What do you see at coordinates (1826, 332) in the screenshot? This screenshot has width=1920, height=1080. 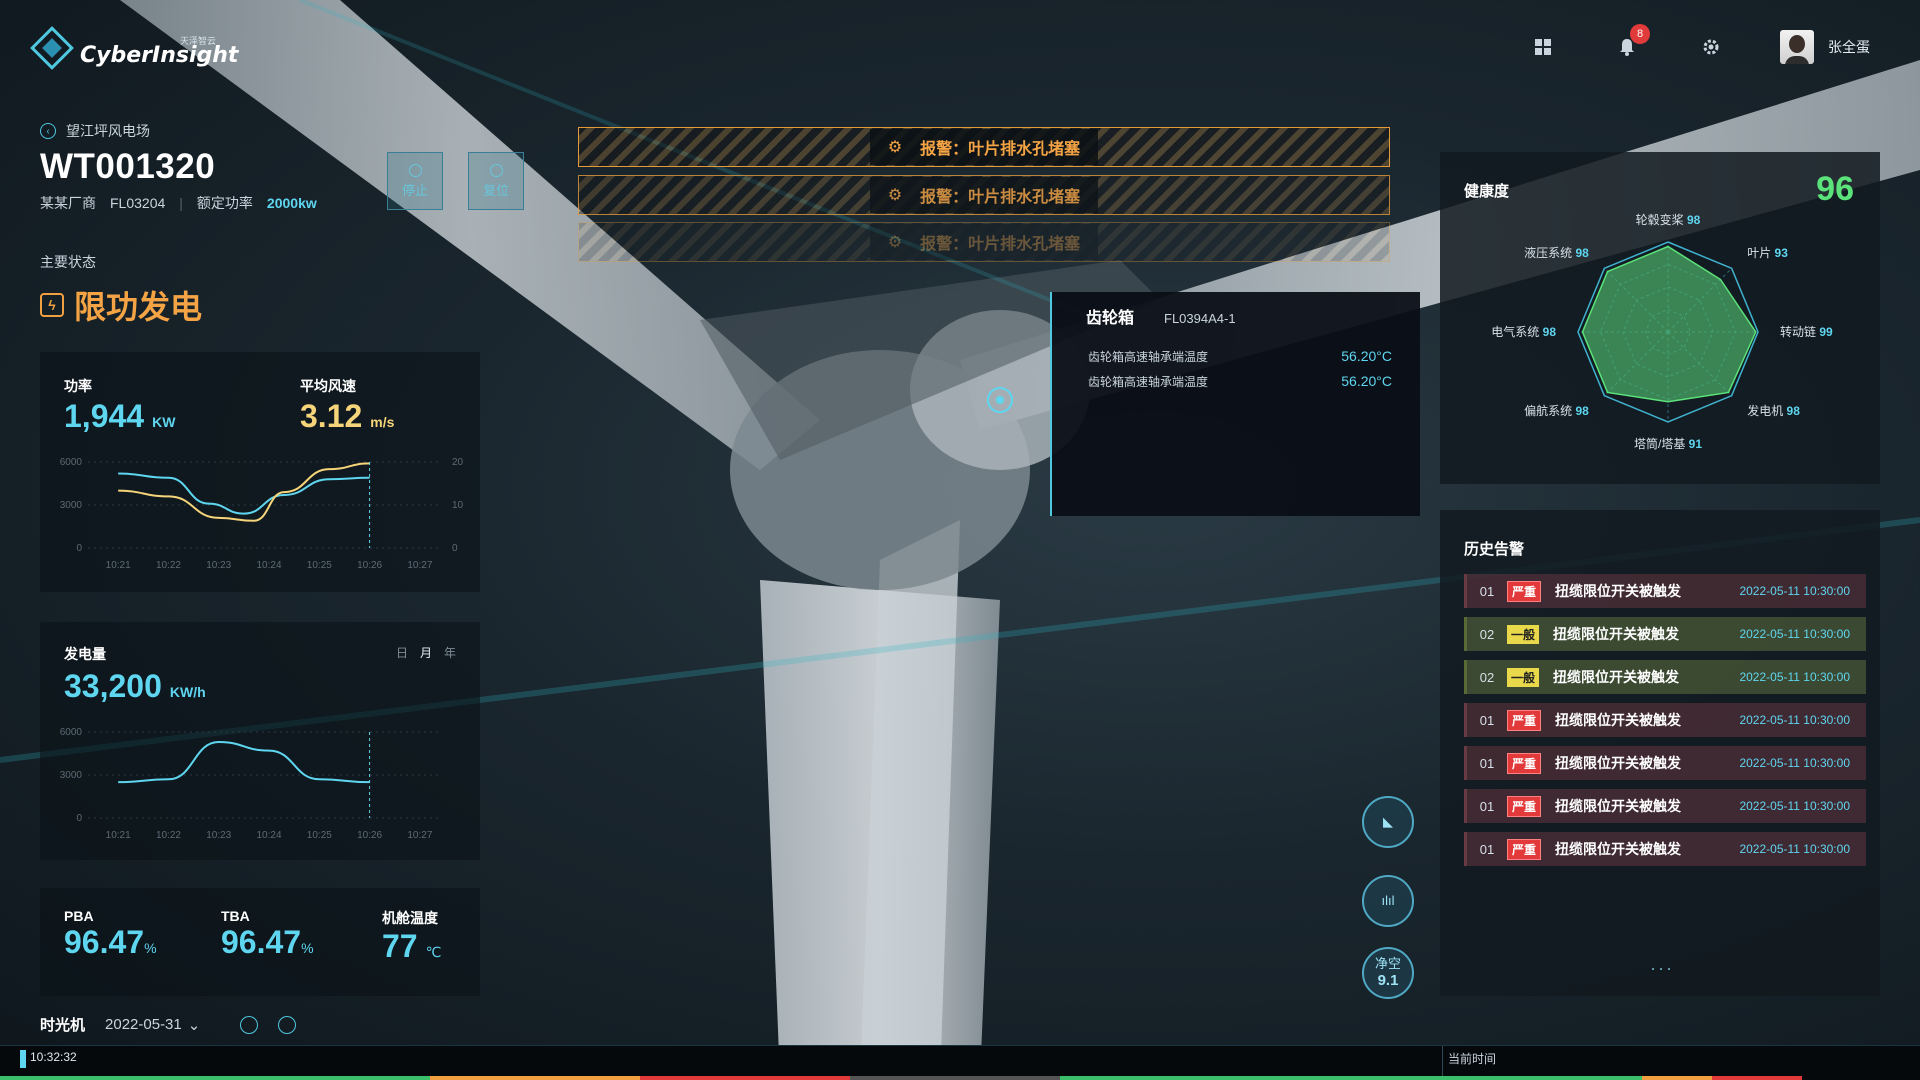 I see `radar-value: 99` at bounding box center [1826, 332].